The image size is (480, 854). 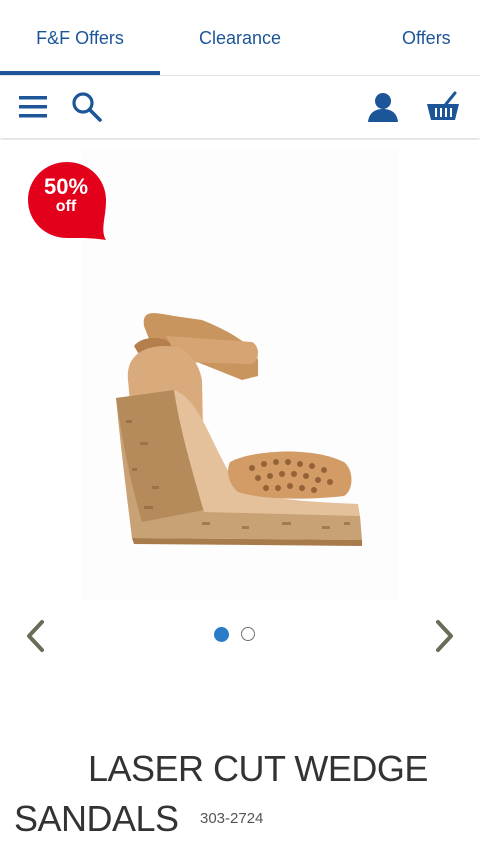 I want to click on chevron-left-icon, so click(x=35, y=636).